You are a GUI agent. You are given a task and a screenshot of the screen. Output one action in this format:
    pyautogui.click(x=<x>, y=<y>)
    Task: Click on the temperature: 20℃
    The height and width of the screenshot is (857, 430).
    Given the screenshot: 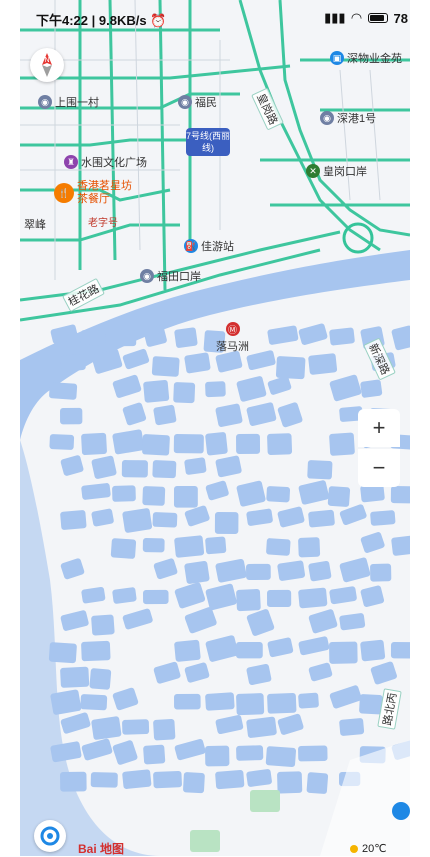 What is the action you would take?
    pyautogui.click(x=374, y=849)
    